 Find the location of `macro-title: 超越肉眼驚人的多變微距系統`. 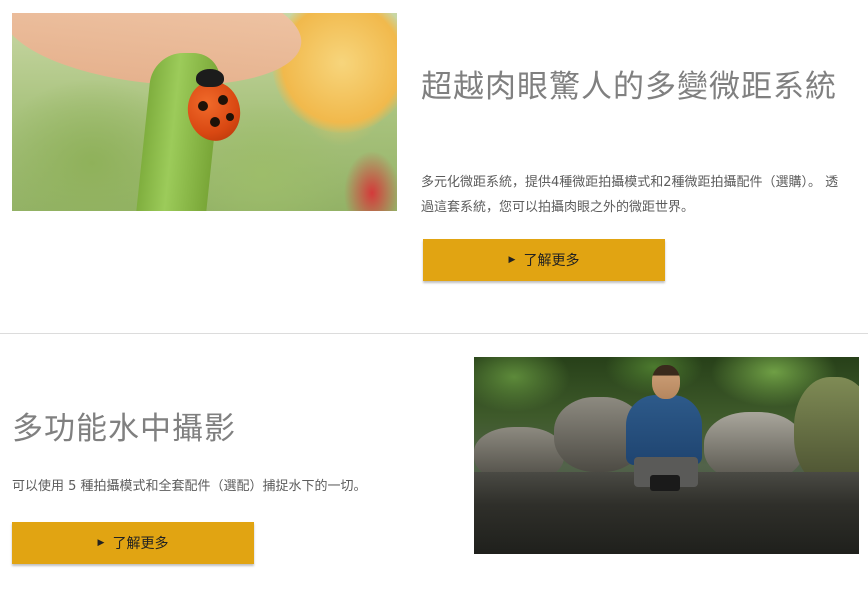

macro-title: 超越肉眼驚人的多變微距系統 is located at coordinates (629, 87).